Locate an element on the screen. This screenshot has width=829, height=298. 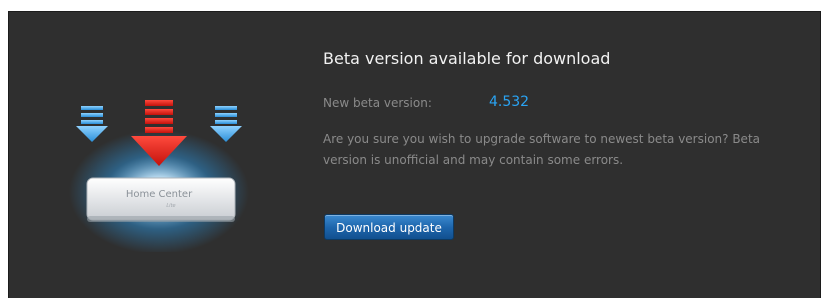
home-center-device: Home Center Lite is located at coordinates (161, 199).